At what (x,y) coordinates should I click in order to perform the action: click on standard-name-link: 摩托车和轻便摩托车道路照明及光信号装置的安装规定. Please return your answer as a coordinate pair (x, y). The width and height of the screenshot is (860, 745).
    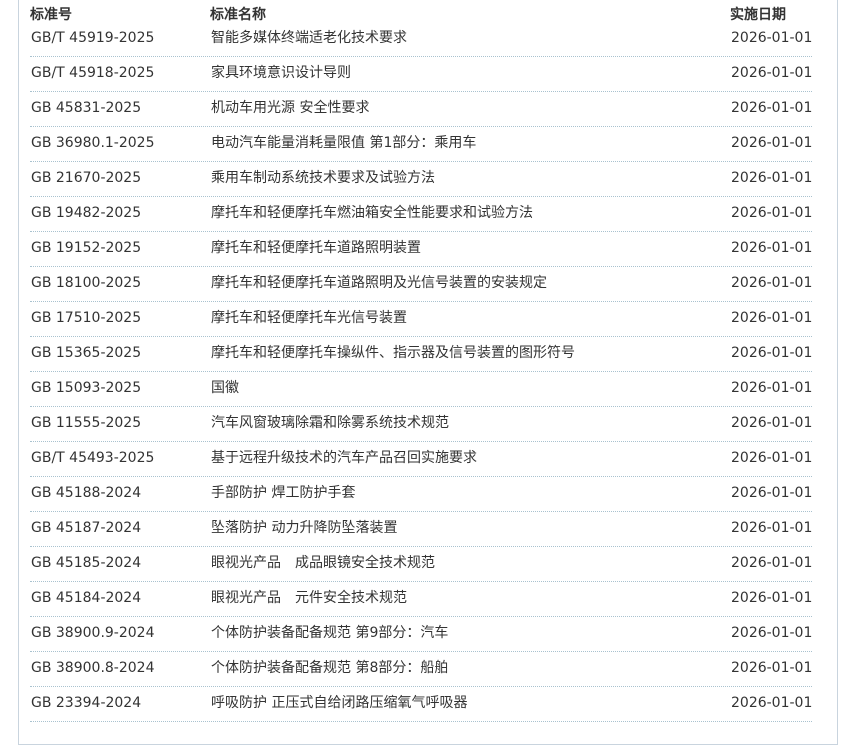
    Looking at the image, I should click on (379, 283).